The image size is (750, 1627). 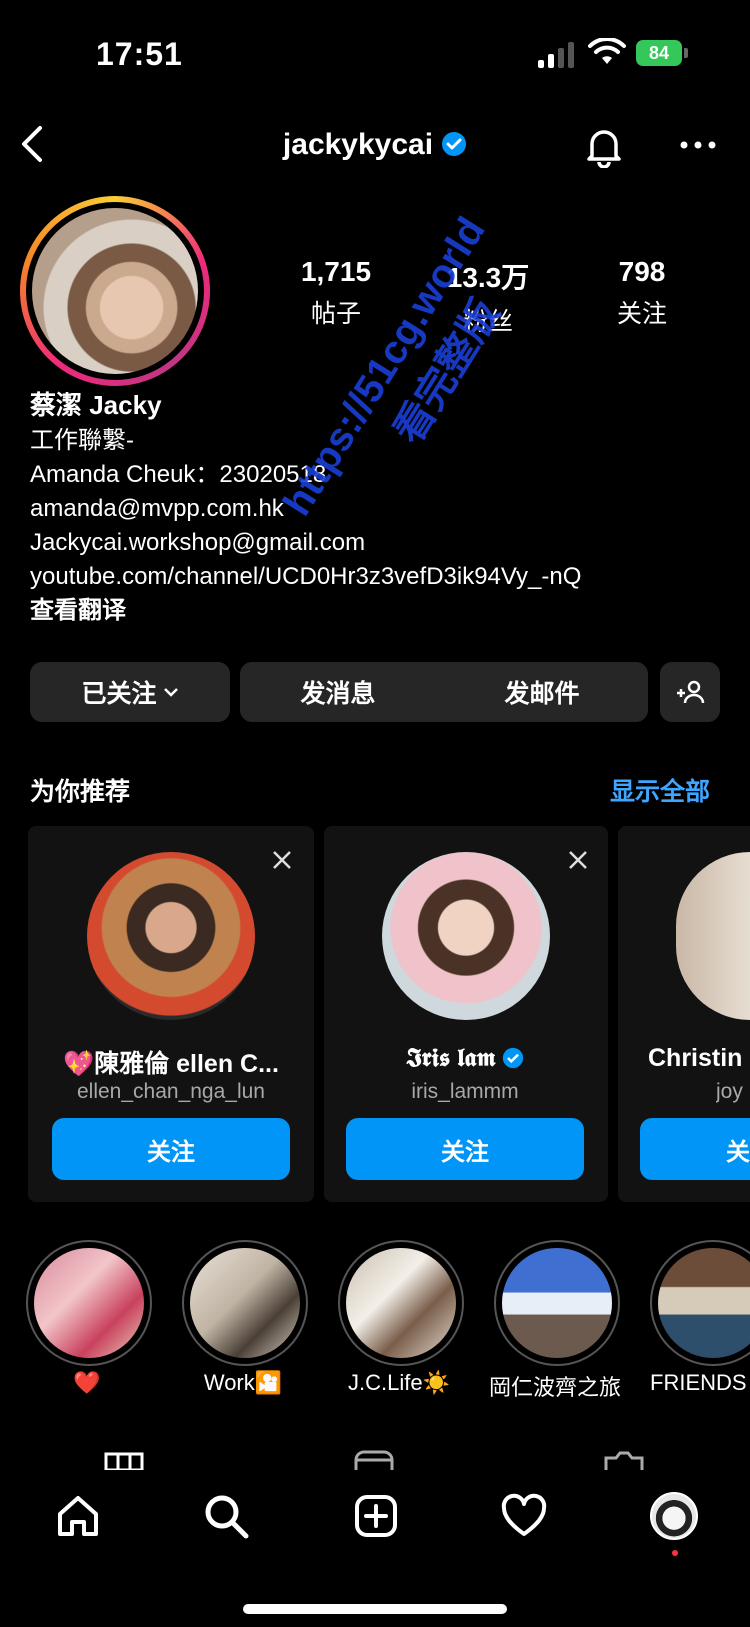 What do you see at coordinates (554, 1387) in the screenshot?
I see `highlight-label: 岡仁波齊之旅` at bounding box center [554, 1387].